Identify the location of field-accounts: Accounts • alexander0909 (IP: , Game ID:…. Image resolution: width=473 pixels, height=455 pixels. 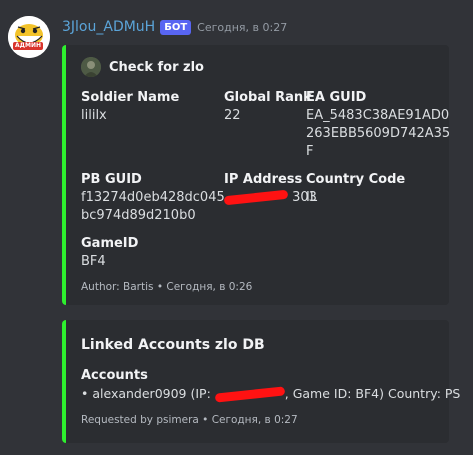
(270, 385).